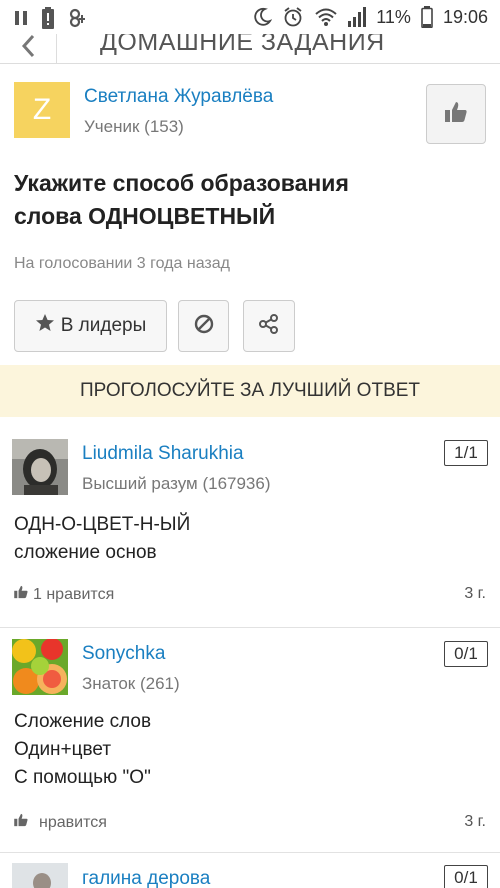 This screenshot has height=888, width=500. I want to click on question-status: На голосовании 3 года назад, so click(122, 263).